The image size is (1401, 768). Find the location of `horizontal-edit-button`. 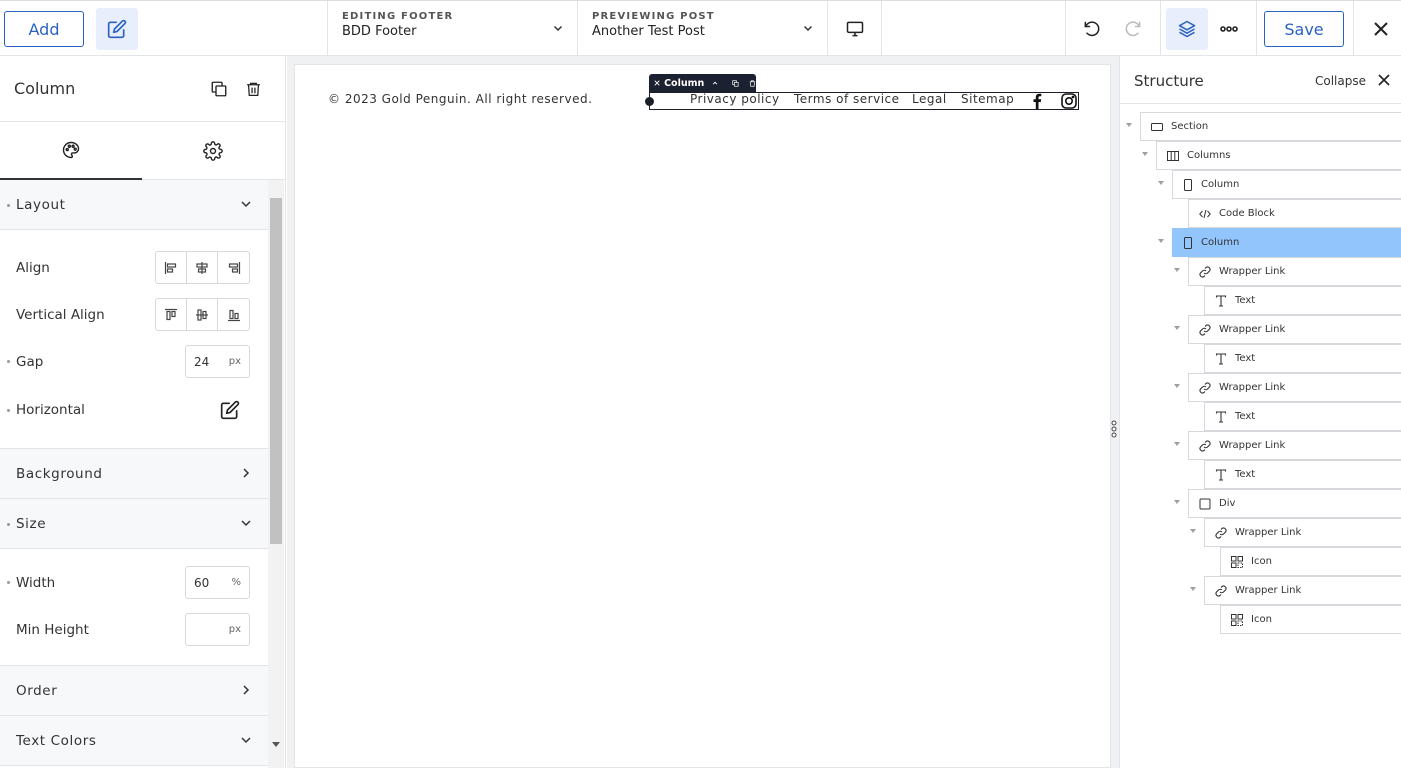

horizontal-edit-button is located at coordinates (230, 410).